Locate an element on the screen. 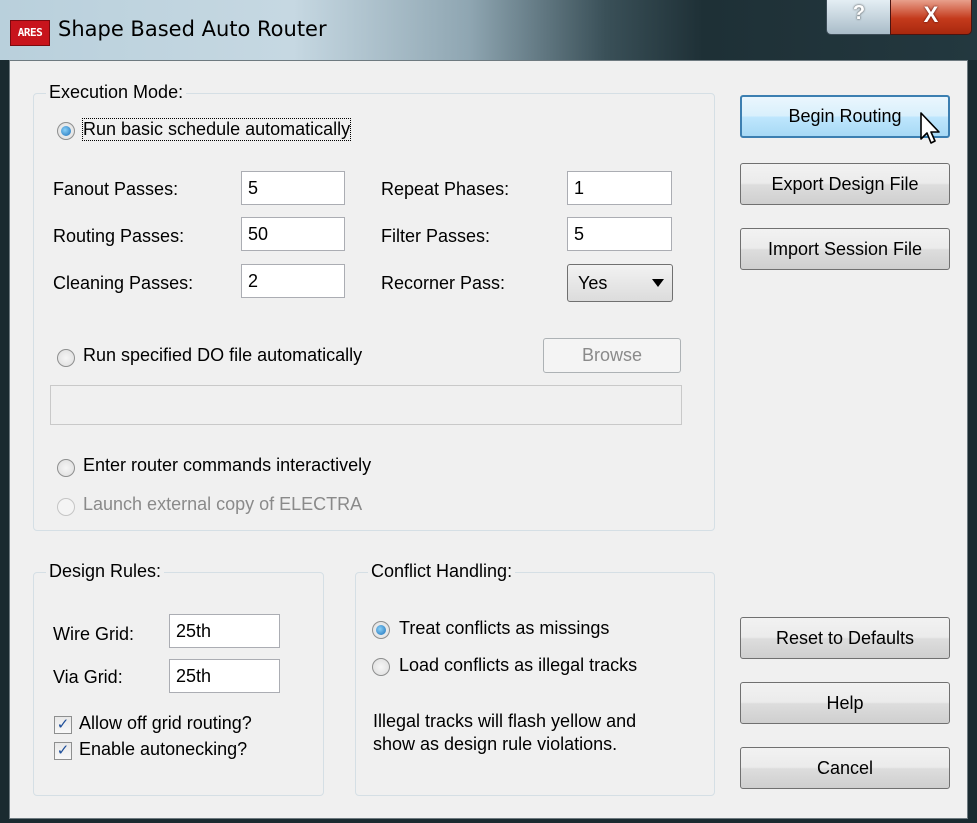  run-basic-label: Run basic schedule automatically is located at coordinates (216, 129).